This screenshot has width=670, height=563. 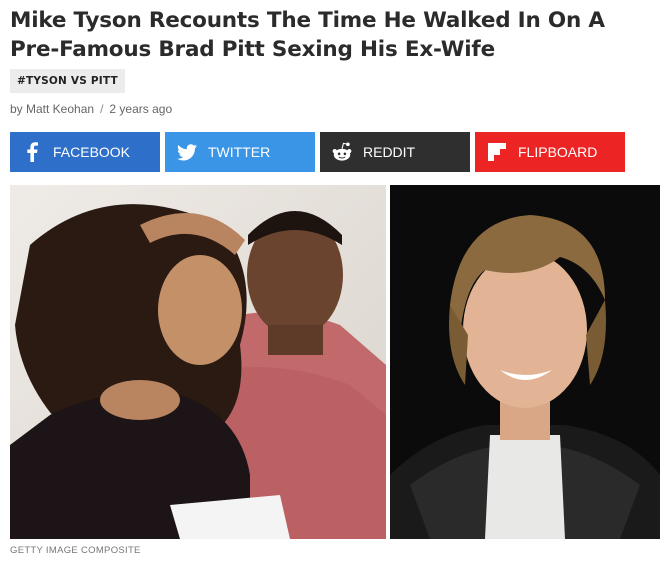 What do you see at coordinates (187, 152) in the screenshot?
I see `twitter-icon` at bounding box center [187, 152].